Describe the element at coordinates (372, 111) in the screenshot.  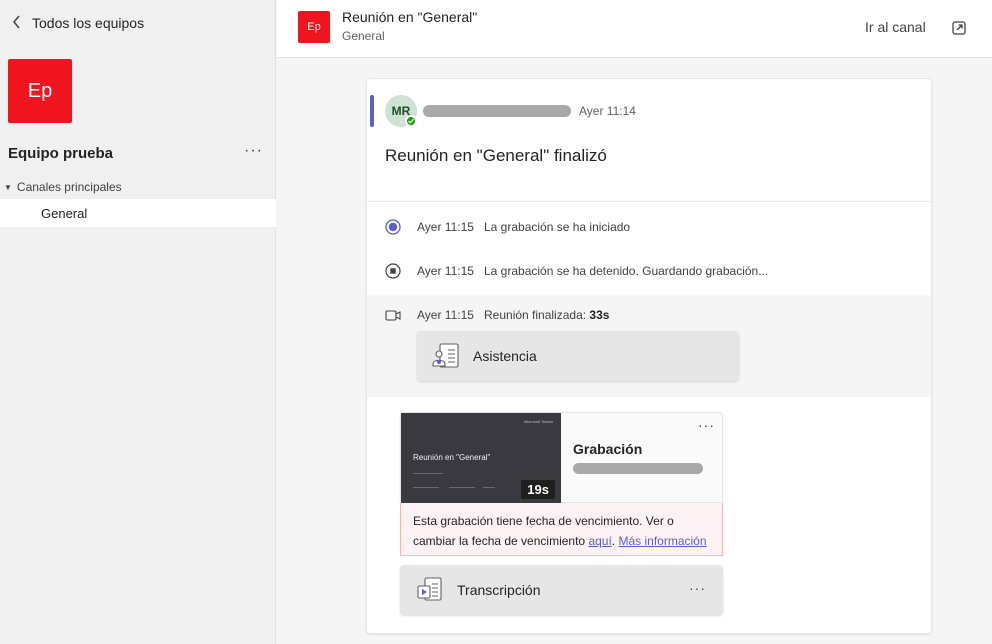
I see `accent-bar` at that location.